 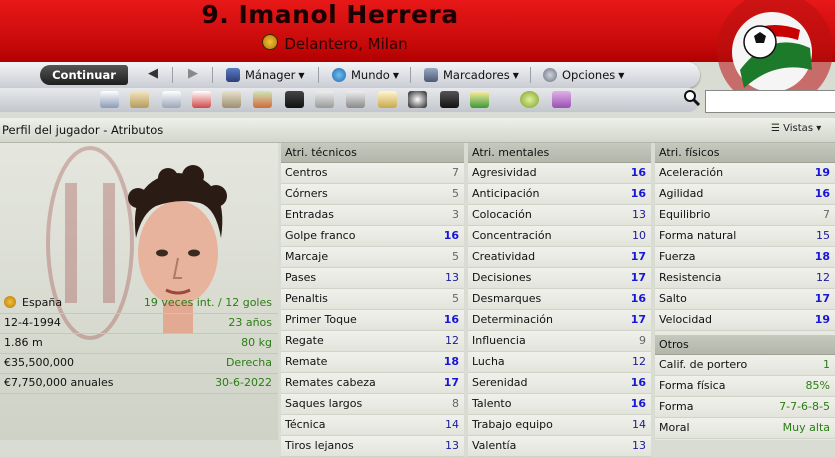 I want to click on attribute-value: 85%, so click(x=817, y=385).